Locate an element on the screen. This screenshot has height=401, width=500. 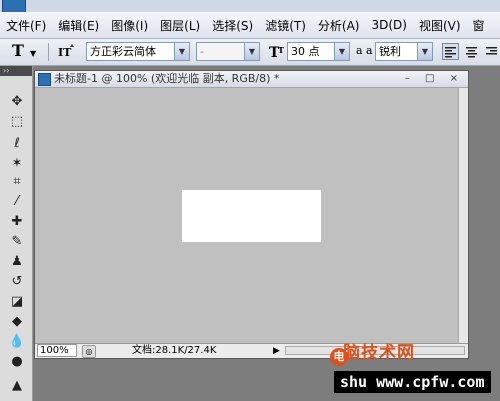
watermark-url: shu www.cpfw.com is located at coordinates (412, 382).